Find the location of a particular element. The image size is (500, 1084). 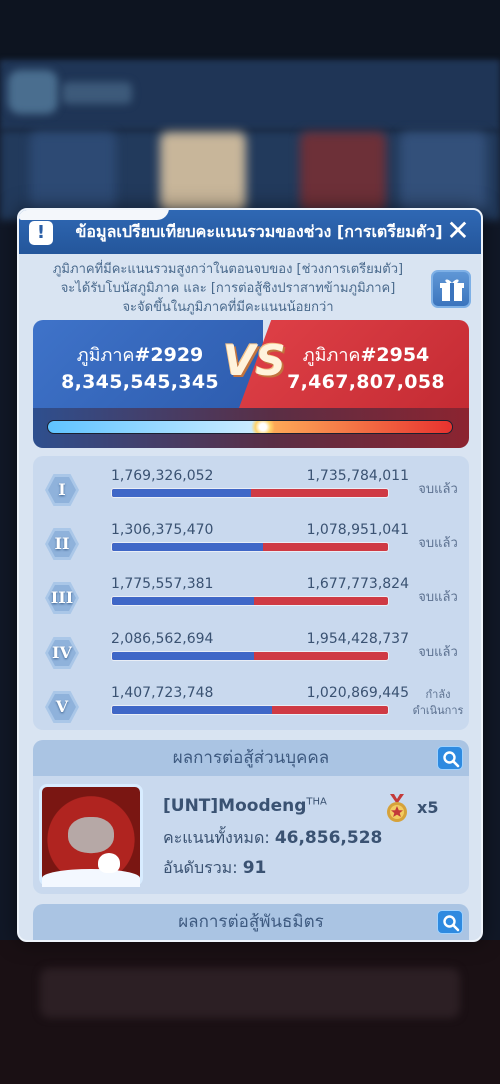

alliance-results-section: ผลการต่อสู้พันธมิตร is located at coordinates (251, 922).